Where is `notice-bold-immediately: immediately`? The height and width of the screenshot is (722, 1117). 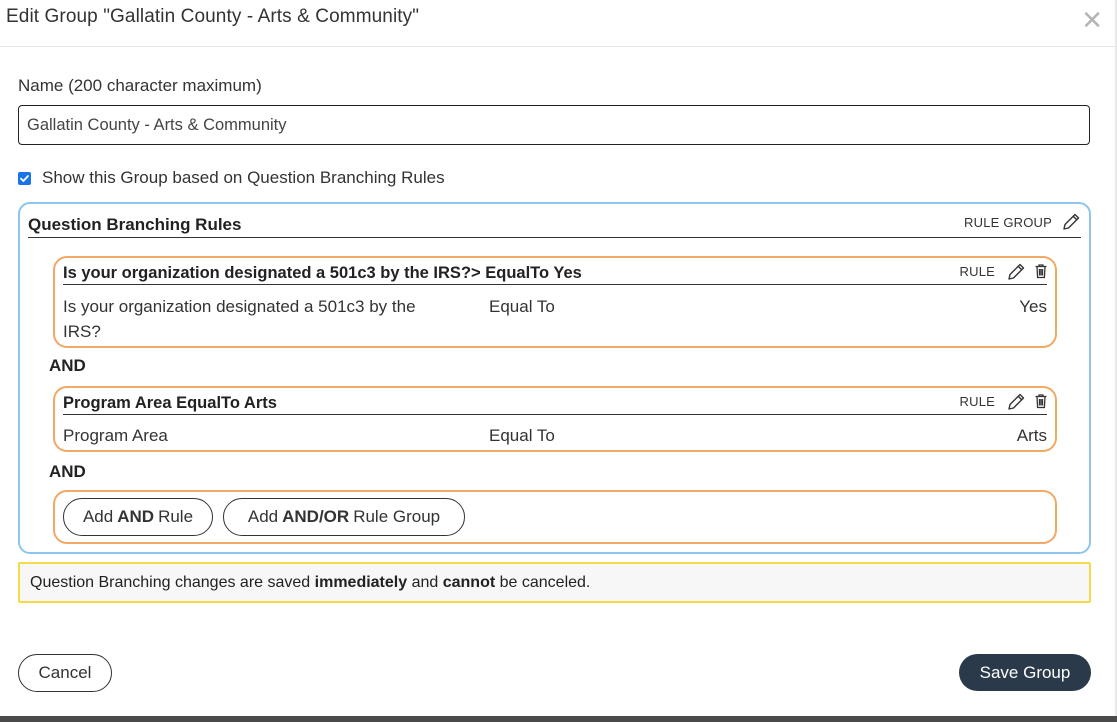 notice-bold-immediately: immediately is located at coordinates (361, 582).